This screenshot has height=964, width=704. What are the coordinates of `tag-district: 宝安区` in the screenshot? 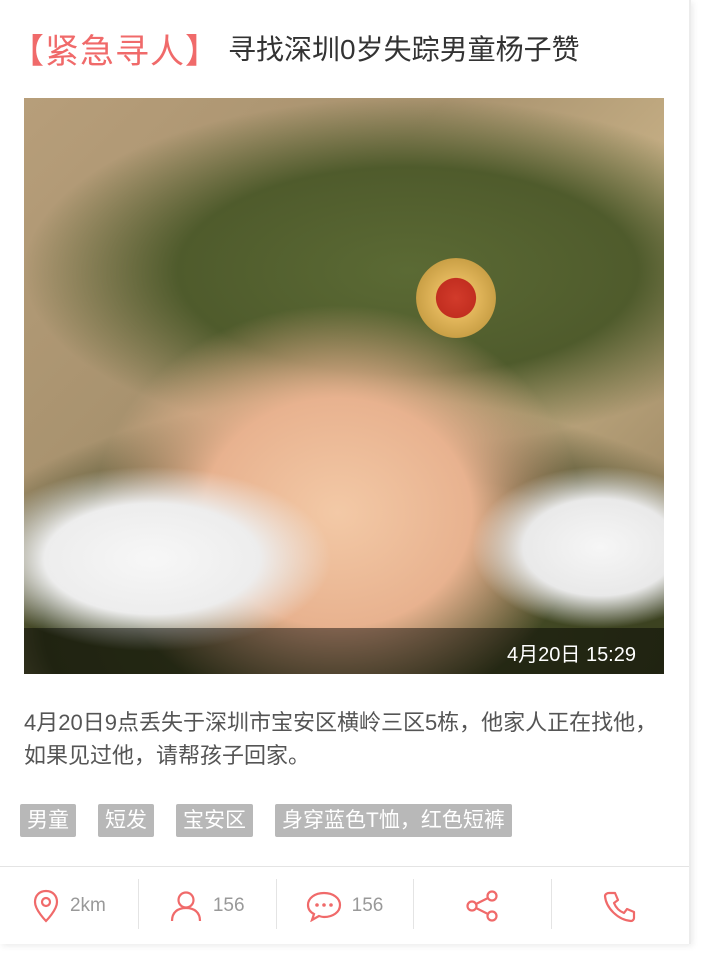 It's located at (214, 820).